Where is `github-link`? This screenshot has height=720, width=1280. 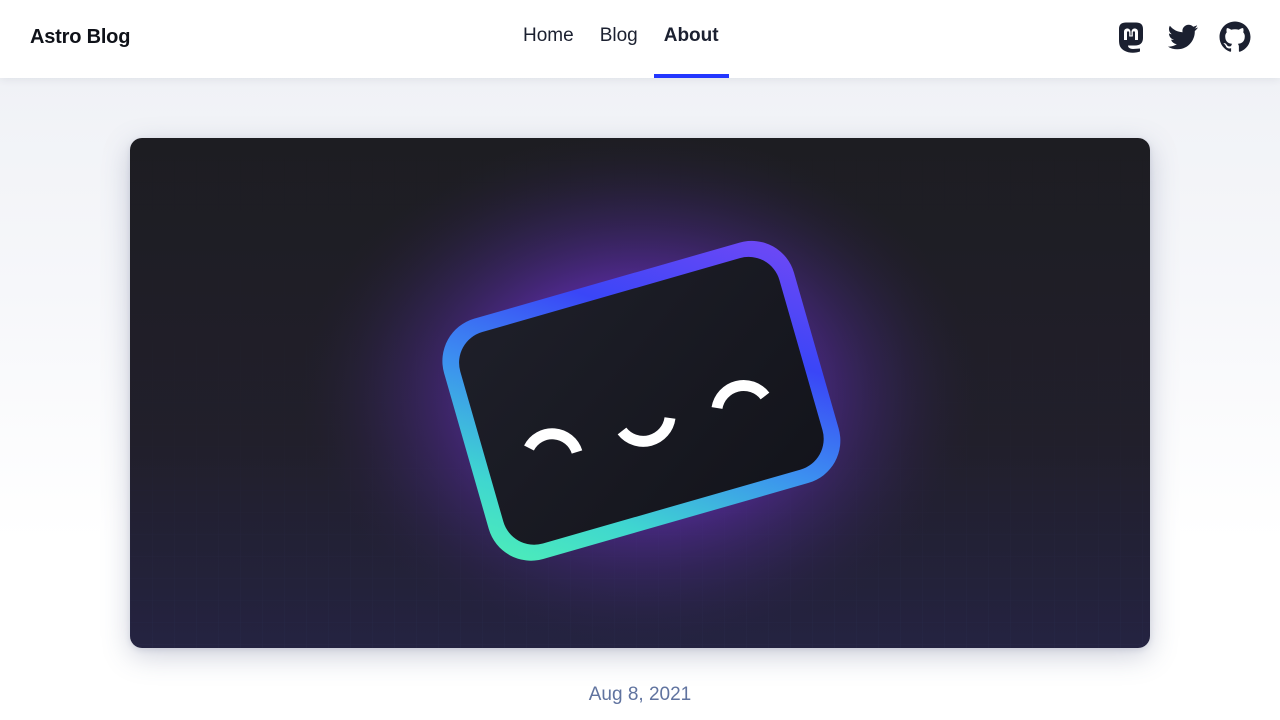 github-link is located at coordinates (1235, 37).